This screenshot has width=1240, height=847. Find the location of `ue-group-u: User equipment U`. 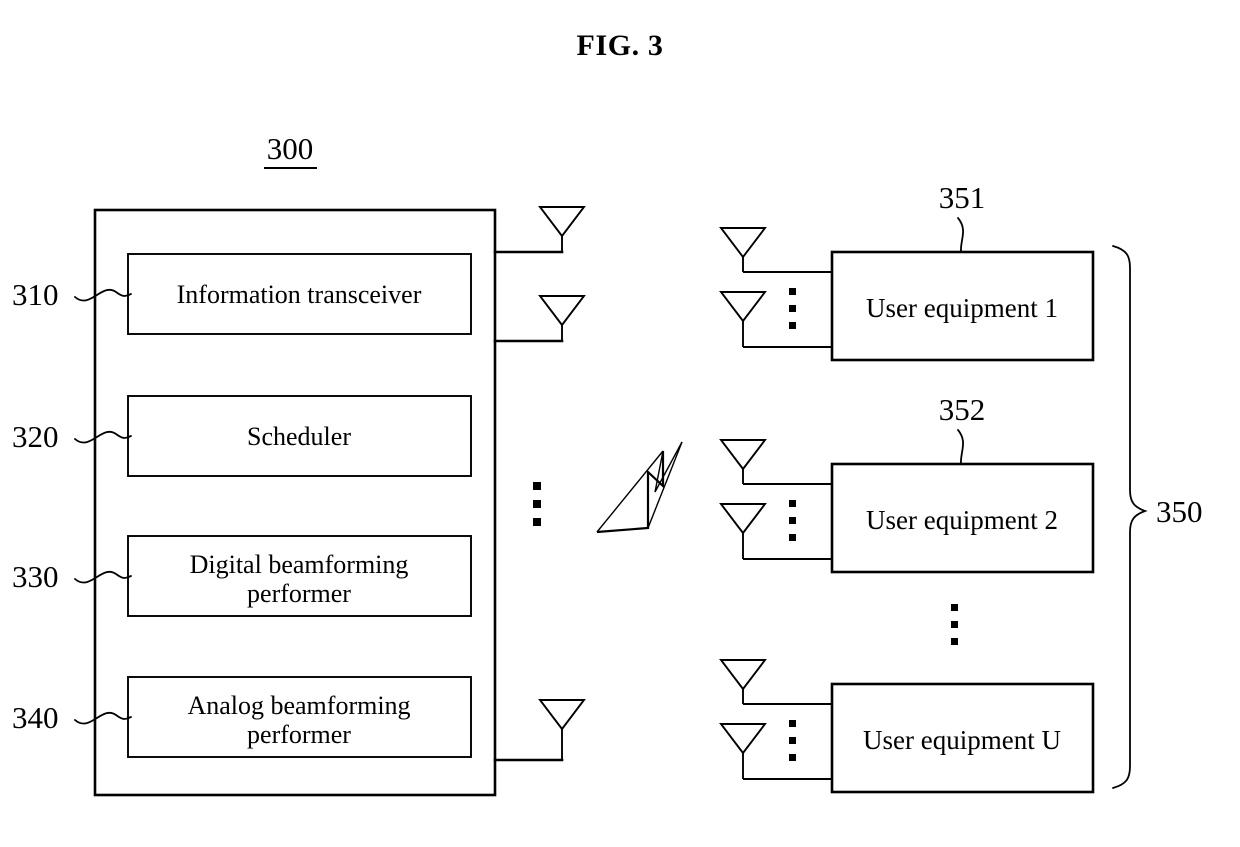

ue-group-u: User equipment U is located at coordinates (907, 726).